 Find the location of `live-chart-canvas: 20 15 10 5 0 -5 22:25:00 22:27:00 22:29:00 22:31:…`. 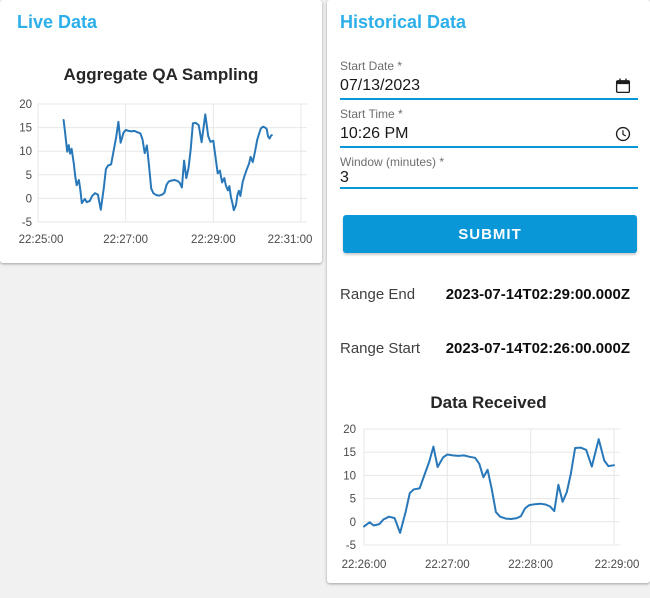

live-chart-canvas: 20 15 10 5 0 -5 22:25:00 22:27:00 22:29:00 22:31:… is located at coordinates (166, 172).